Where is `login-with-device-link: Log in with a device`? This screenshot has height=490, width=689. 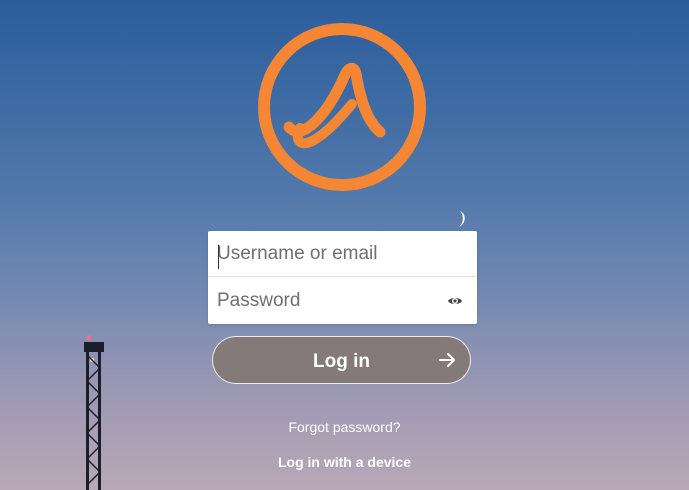
login-with-device-link: Log in with a device is located at coordinates (344, 462).